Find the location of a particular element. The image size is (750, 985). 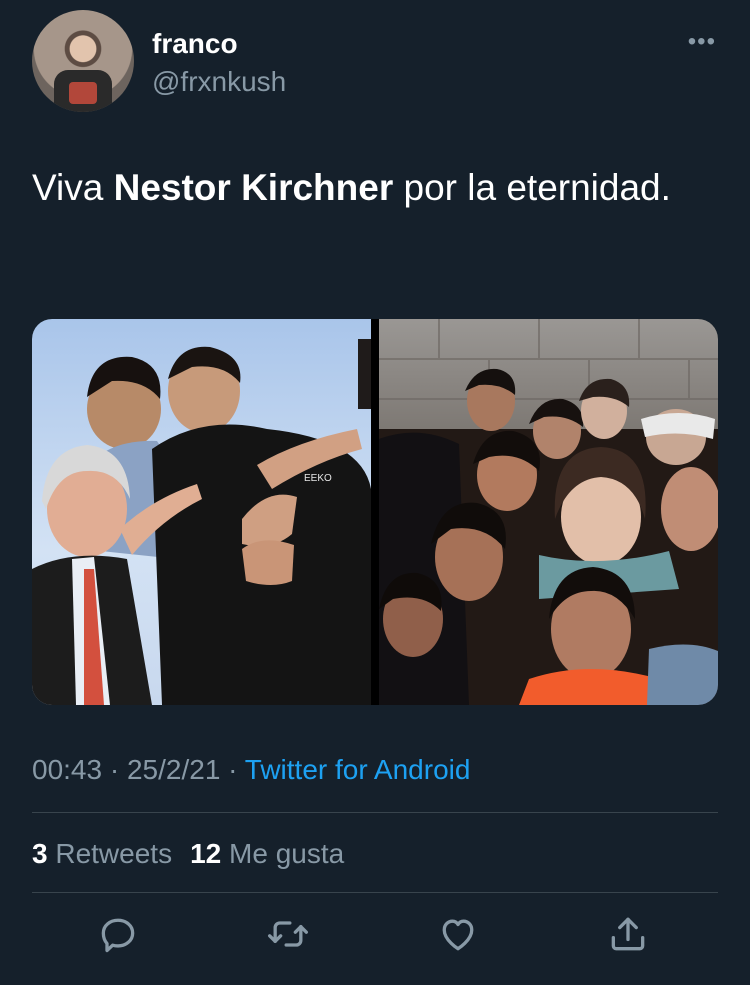

tweet-text: Viva Nestor Kirchner por la eternidad. is located at coordinates (377, 188).